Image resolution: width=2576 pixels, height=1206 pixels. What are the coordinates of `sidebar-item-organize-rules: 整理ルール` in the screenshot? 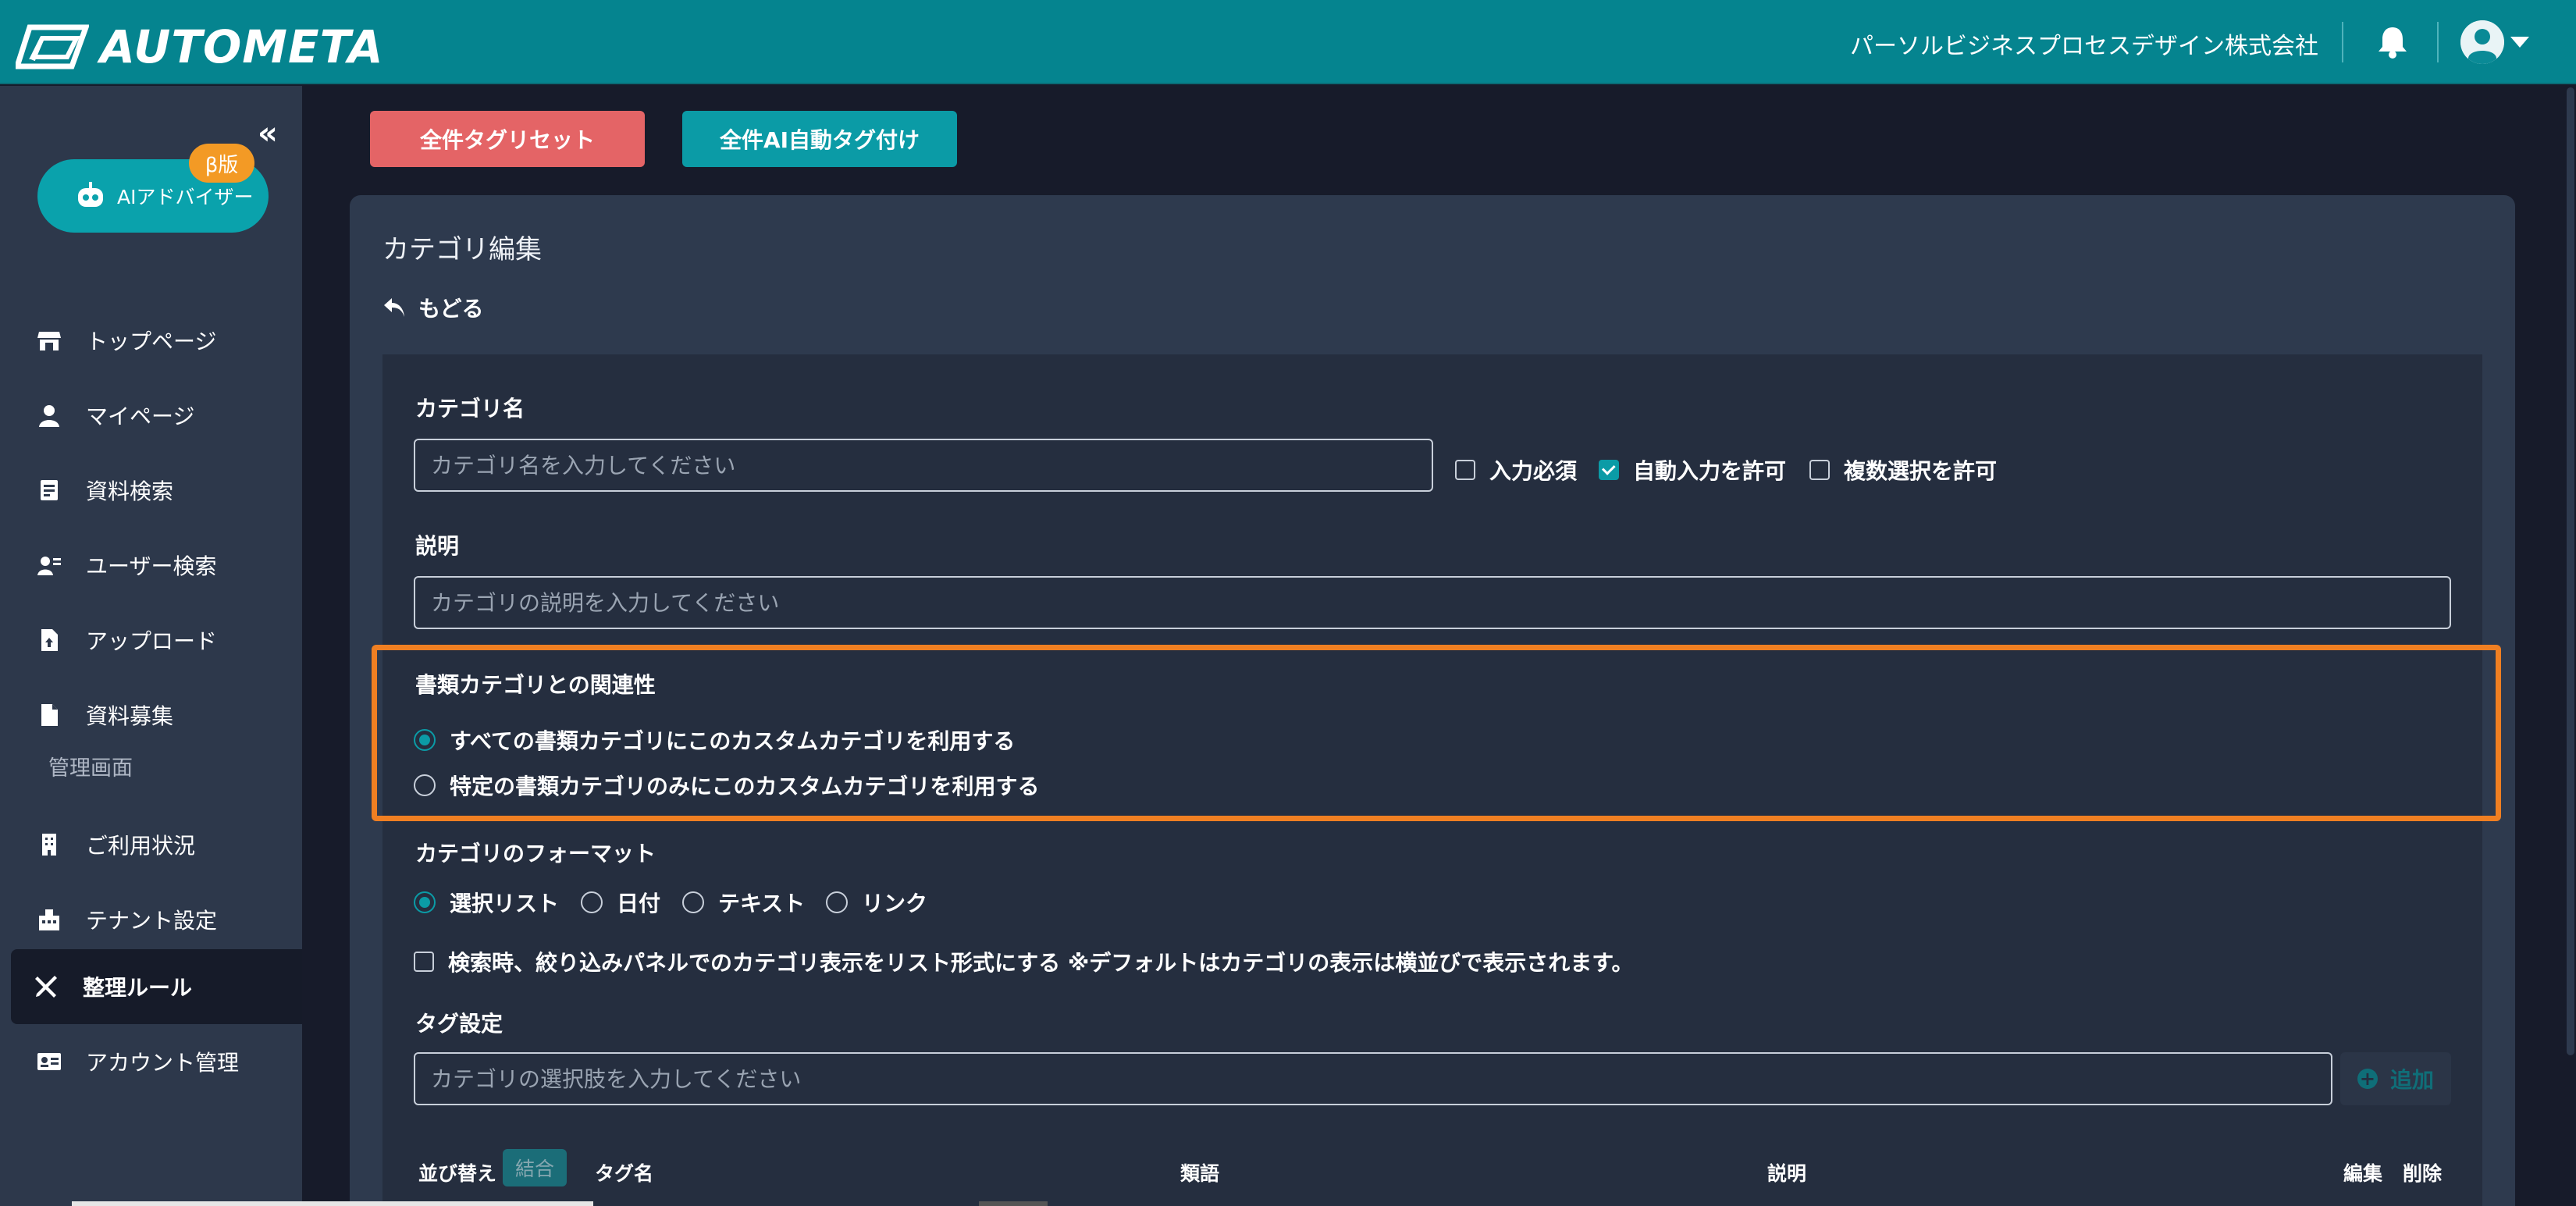 It's located at (156, 987).